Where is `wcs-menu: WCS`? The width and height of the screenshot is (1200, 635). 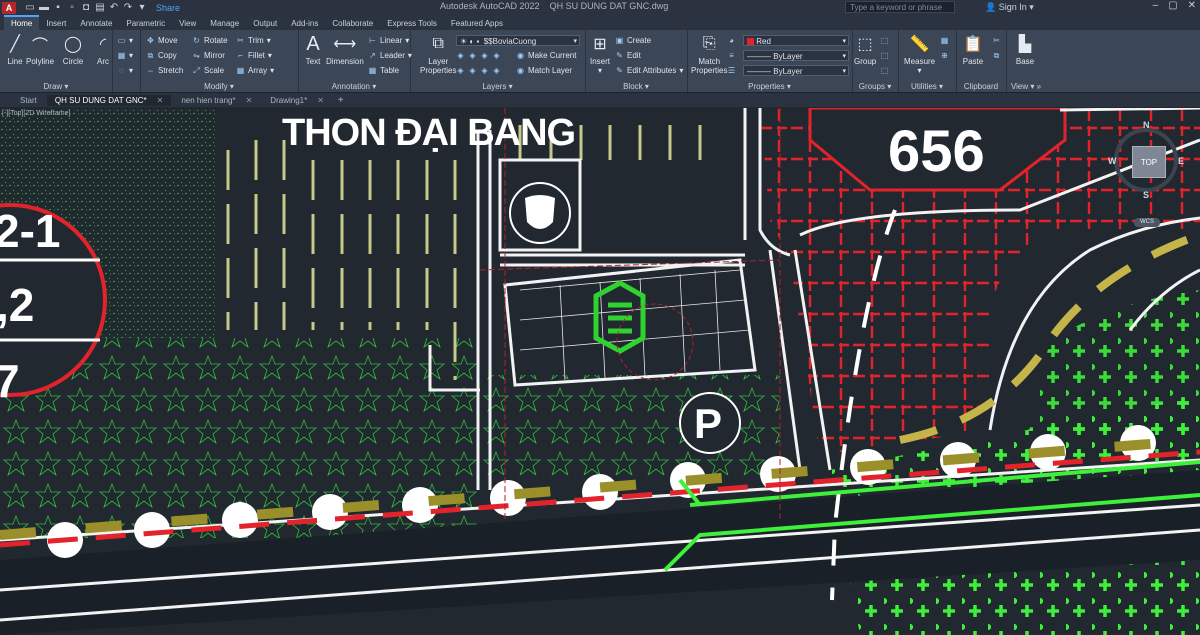
wcs-menu: WCS is located at coordinates (1147, 222).